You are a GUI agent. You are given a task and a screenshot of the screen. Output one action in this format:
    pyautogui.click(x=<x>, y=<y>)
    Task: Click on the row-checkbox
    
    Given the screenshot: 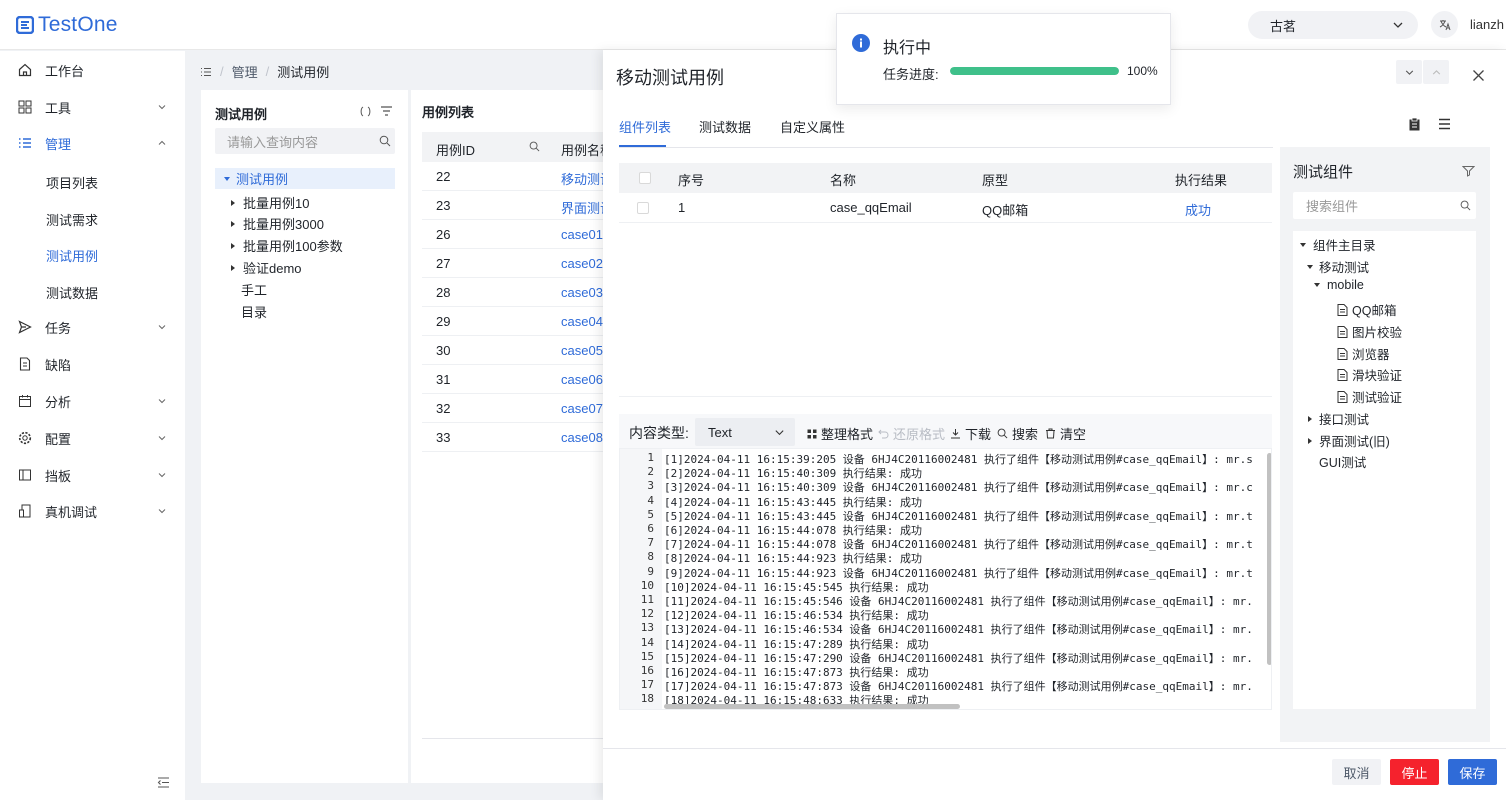 What is the action you would take?
    pyautogui.click(x=643, y=208)
    